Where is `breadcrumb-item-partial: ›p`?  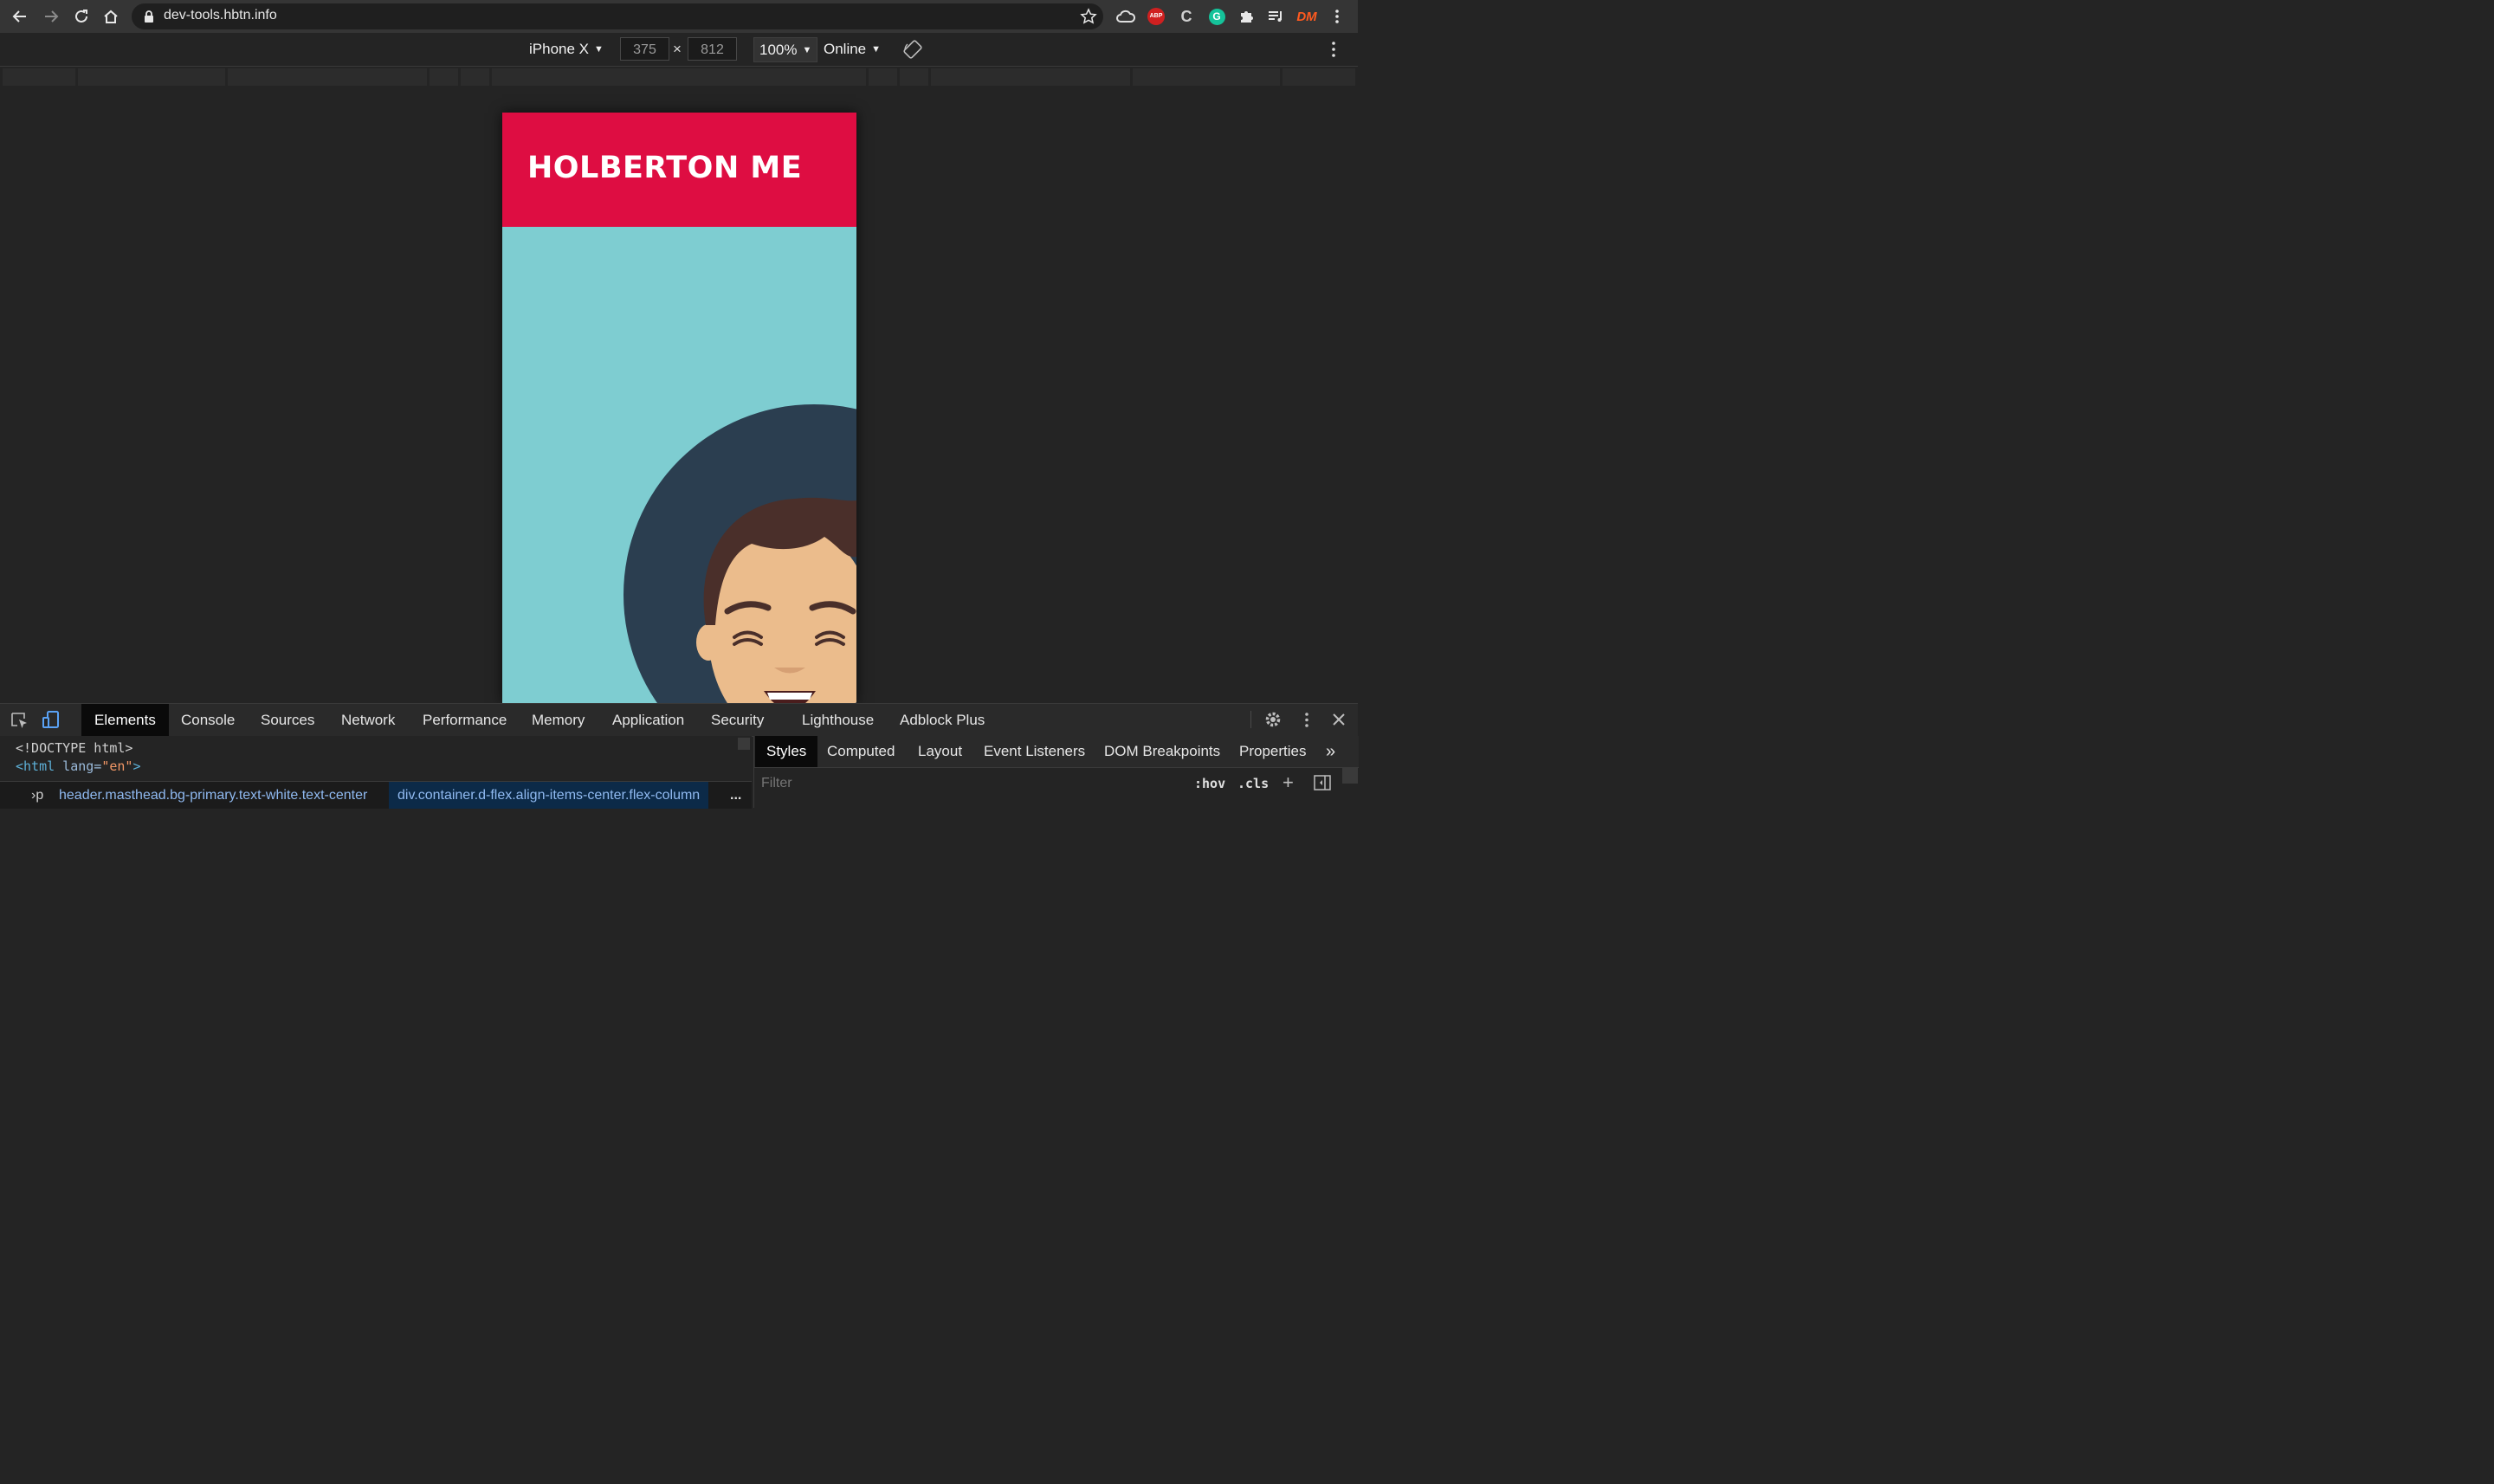 breadcrumb-item-partial: ›p is located at coordinates (37, 795).